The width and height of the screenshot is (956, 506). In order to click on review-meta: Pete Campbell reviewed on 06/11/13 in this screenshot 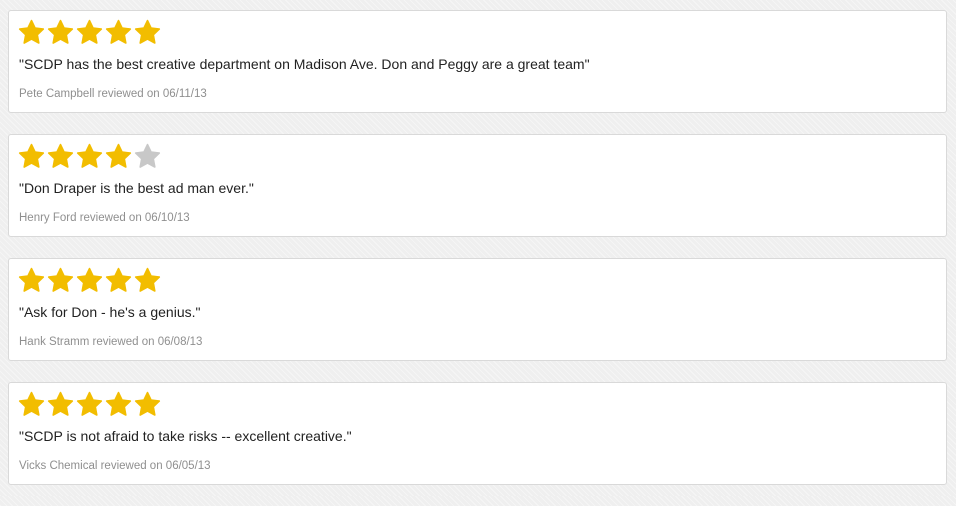, I will do `click(113, 94)`.